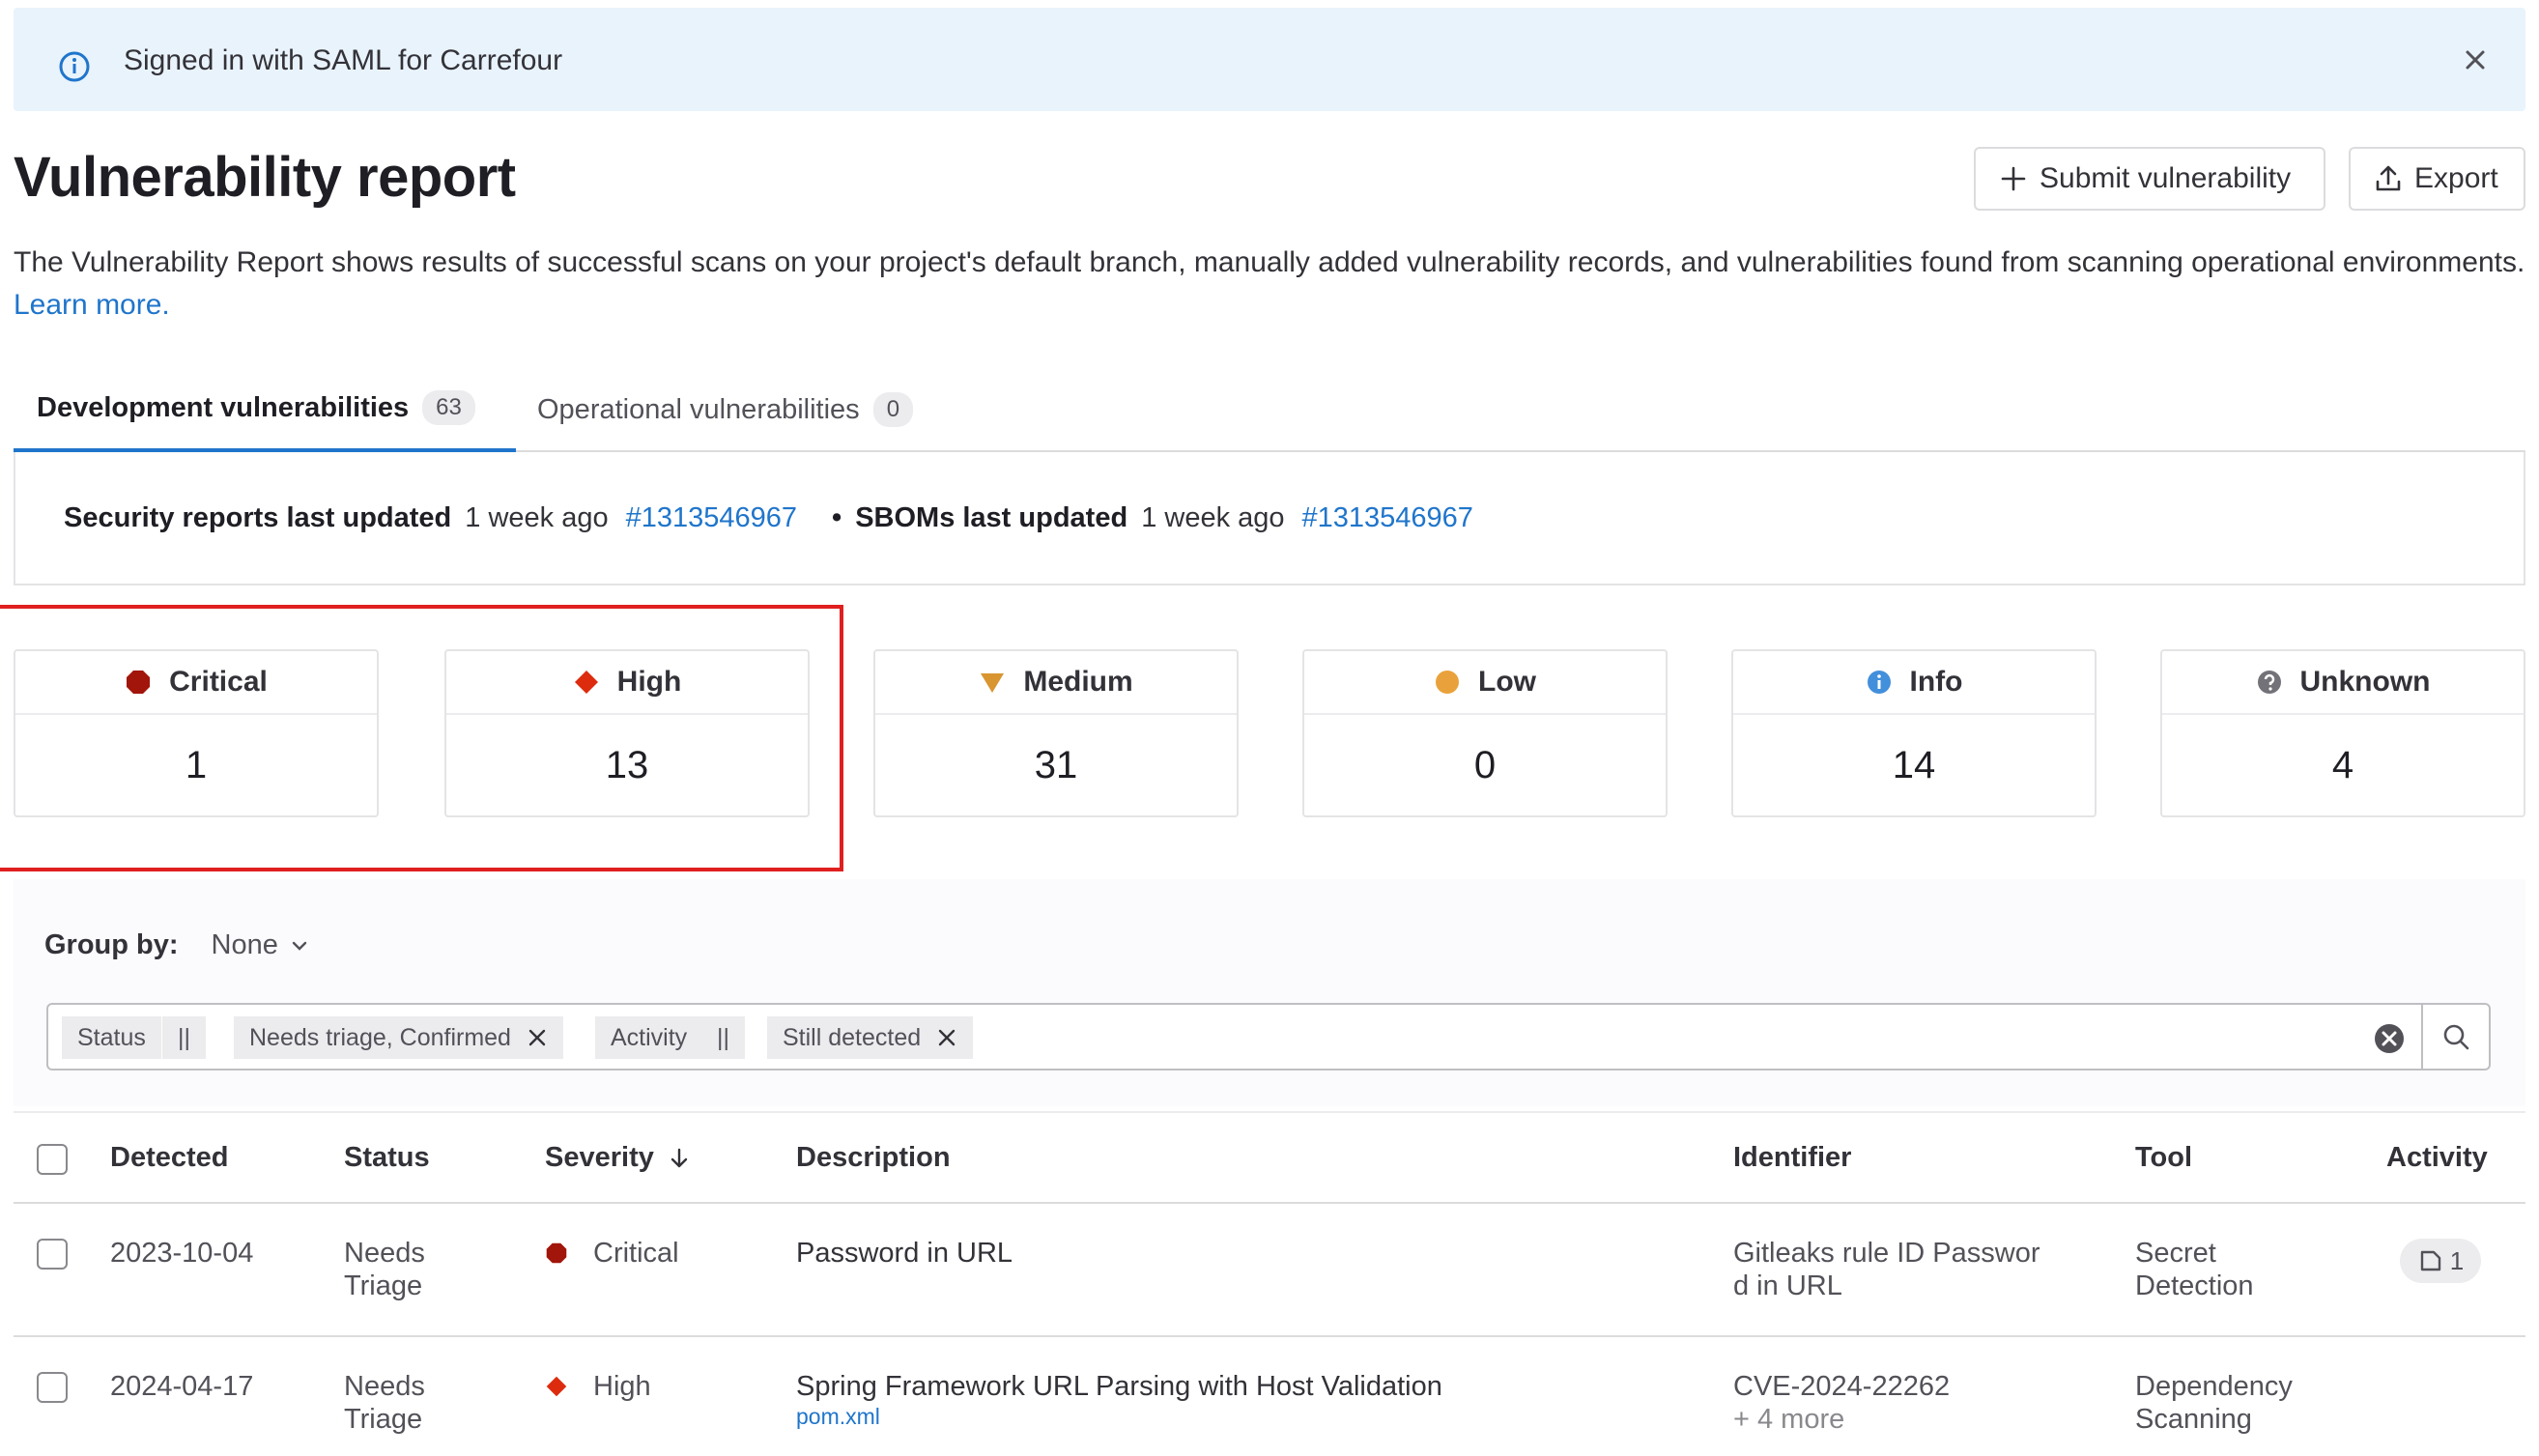  What do you see at coordinates (2456, 178) in the screenshot?
I see `export-label: Export` at bounding box center [2456, 178].